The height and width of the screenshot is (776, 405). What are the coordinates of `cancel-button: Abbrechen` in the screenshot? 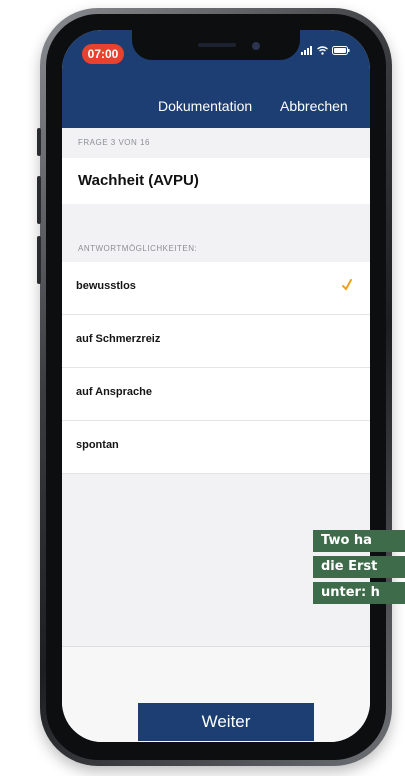 It's located at (314, 106).